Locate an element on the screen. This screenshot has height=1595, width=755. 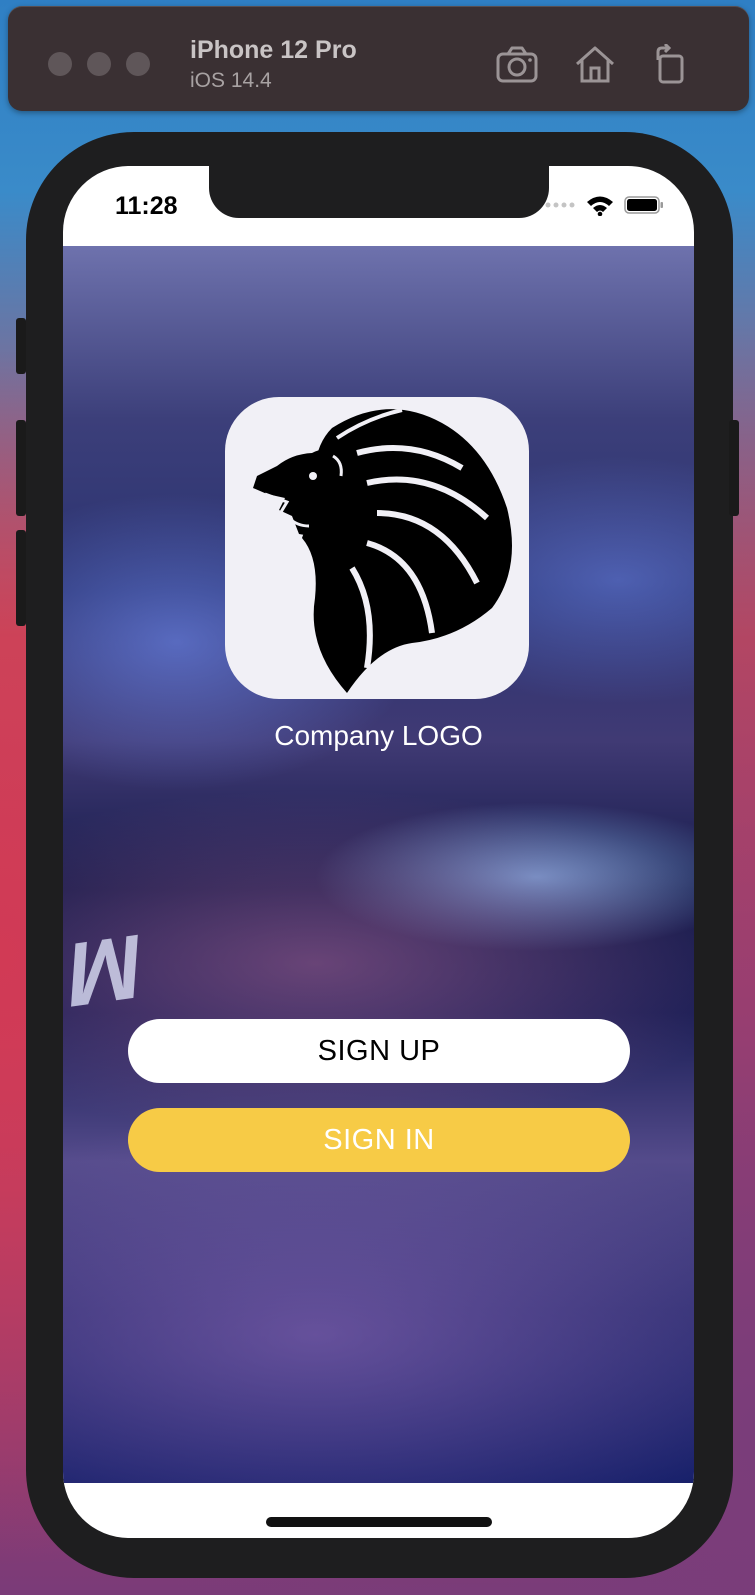
wifi-icon is located at coordinates (600, 206).